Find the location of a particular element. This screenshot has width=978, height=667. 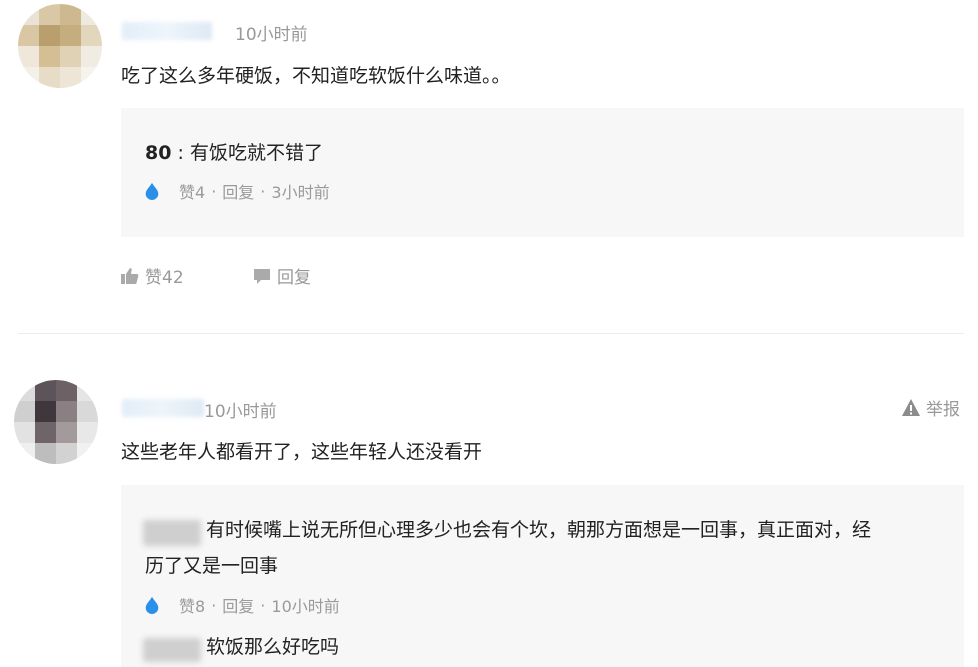

warning-triangle-icon is located at coordinates (911, 407).